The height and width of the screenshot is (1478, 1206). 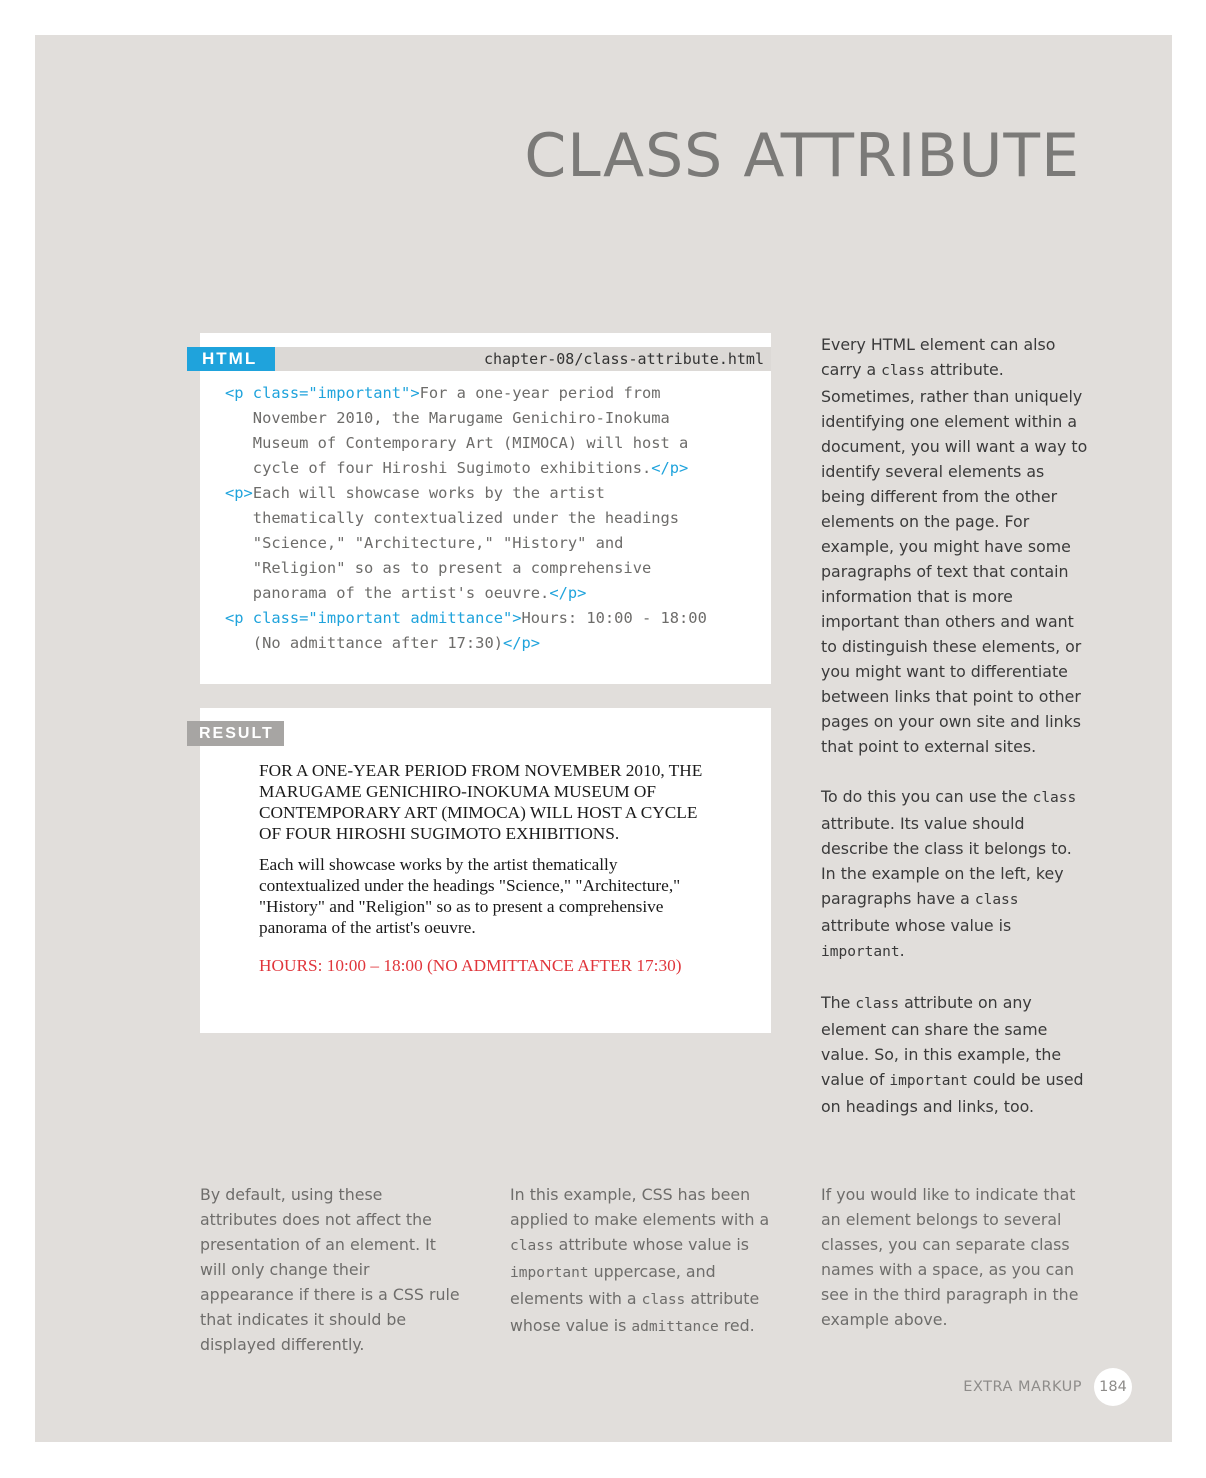 I want to click on code-tag: <p class="important admittance">, so click(x=373, y=618).